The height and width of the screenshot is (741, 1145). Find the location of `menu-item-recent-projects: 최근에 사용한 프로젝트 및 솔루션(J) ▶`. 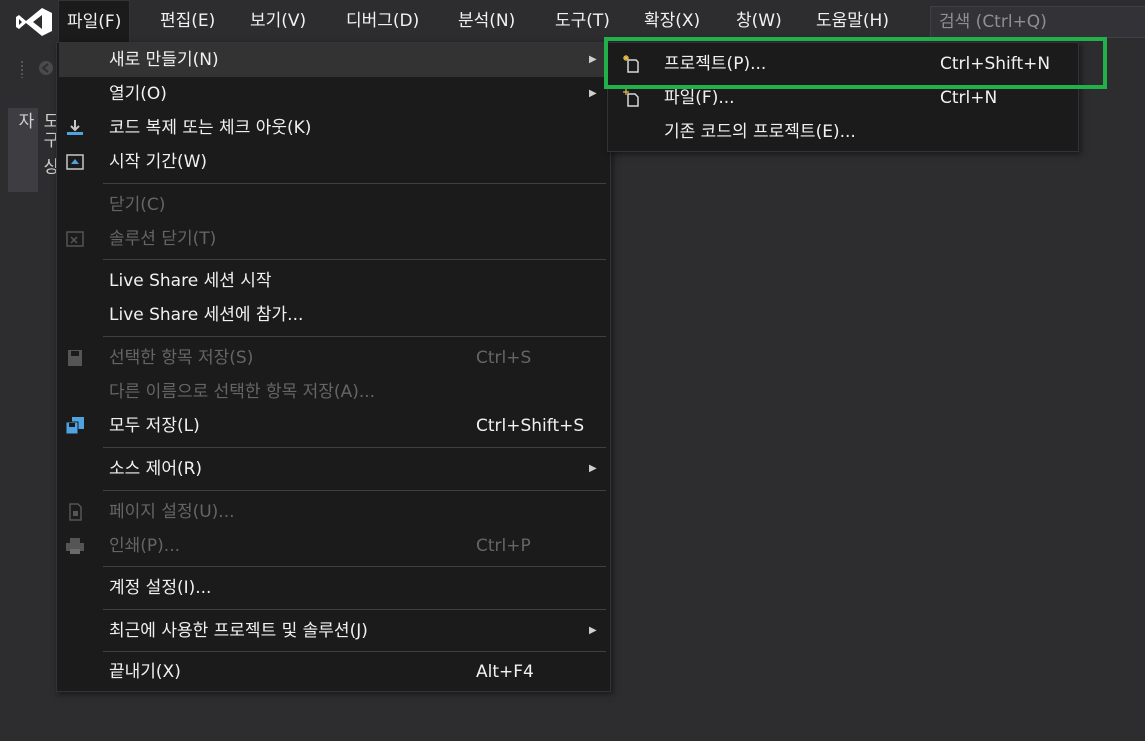

menu-item-recent-projects: 최근에 사용한 프로젝트 및 솔루션(J) ▶ is located at coordinates (333, 631).